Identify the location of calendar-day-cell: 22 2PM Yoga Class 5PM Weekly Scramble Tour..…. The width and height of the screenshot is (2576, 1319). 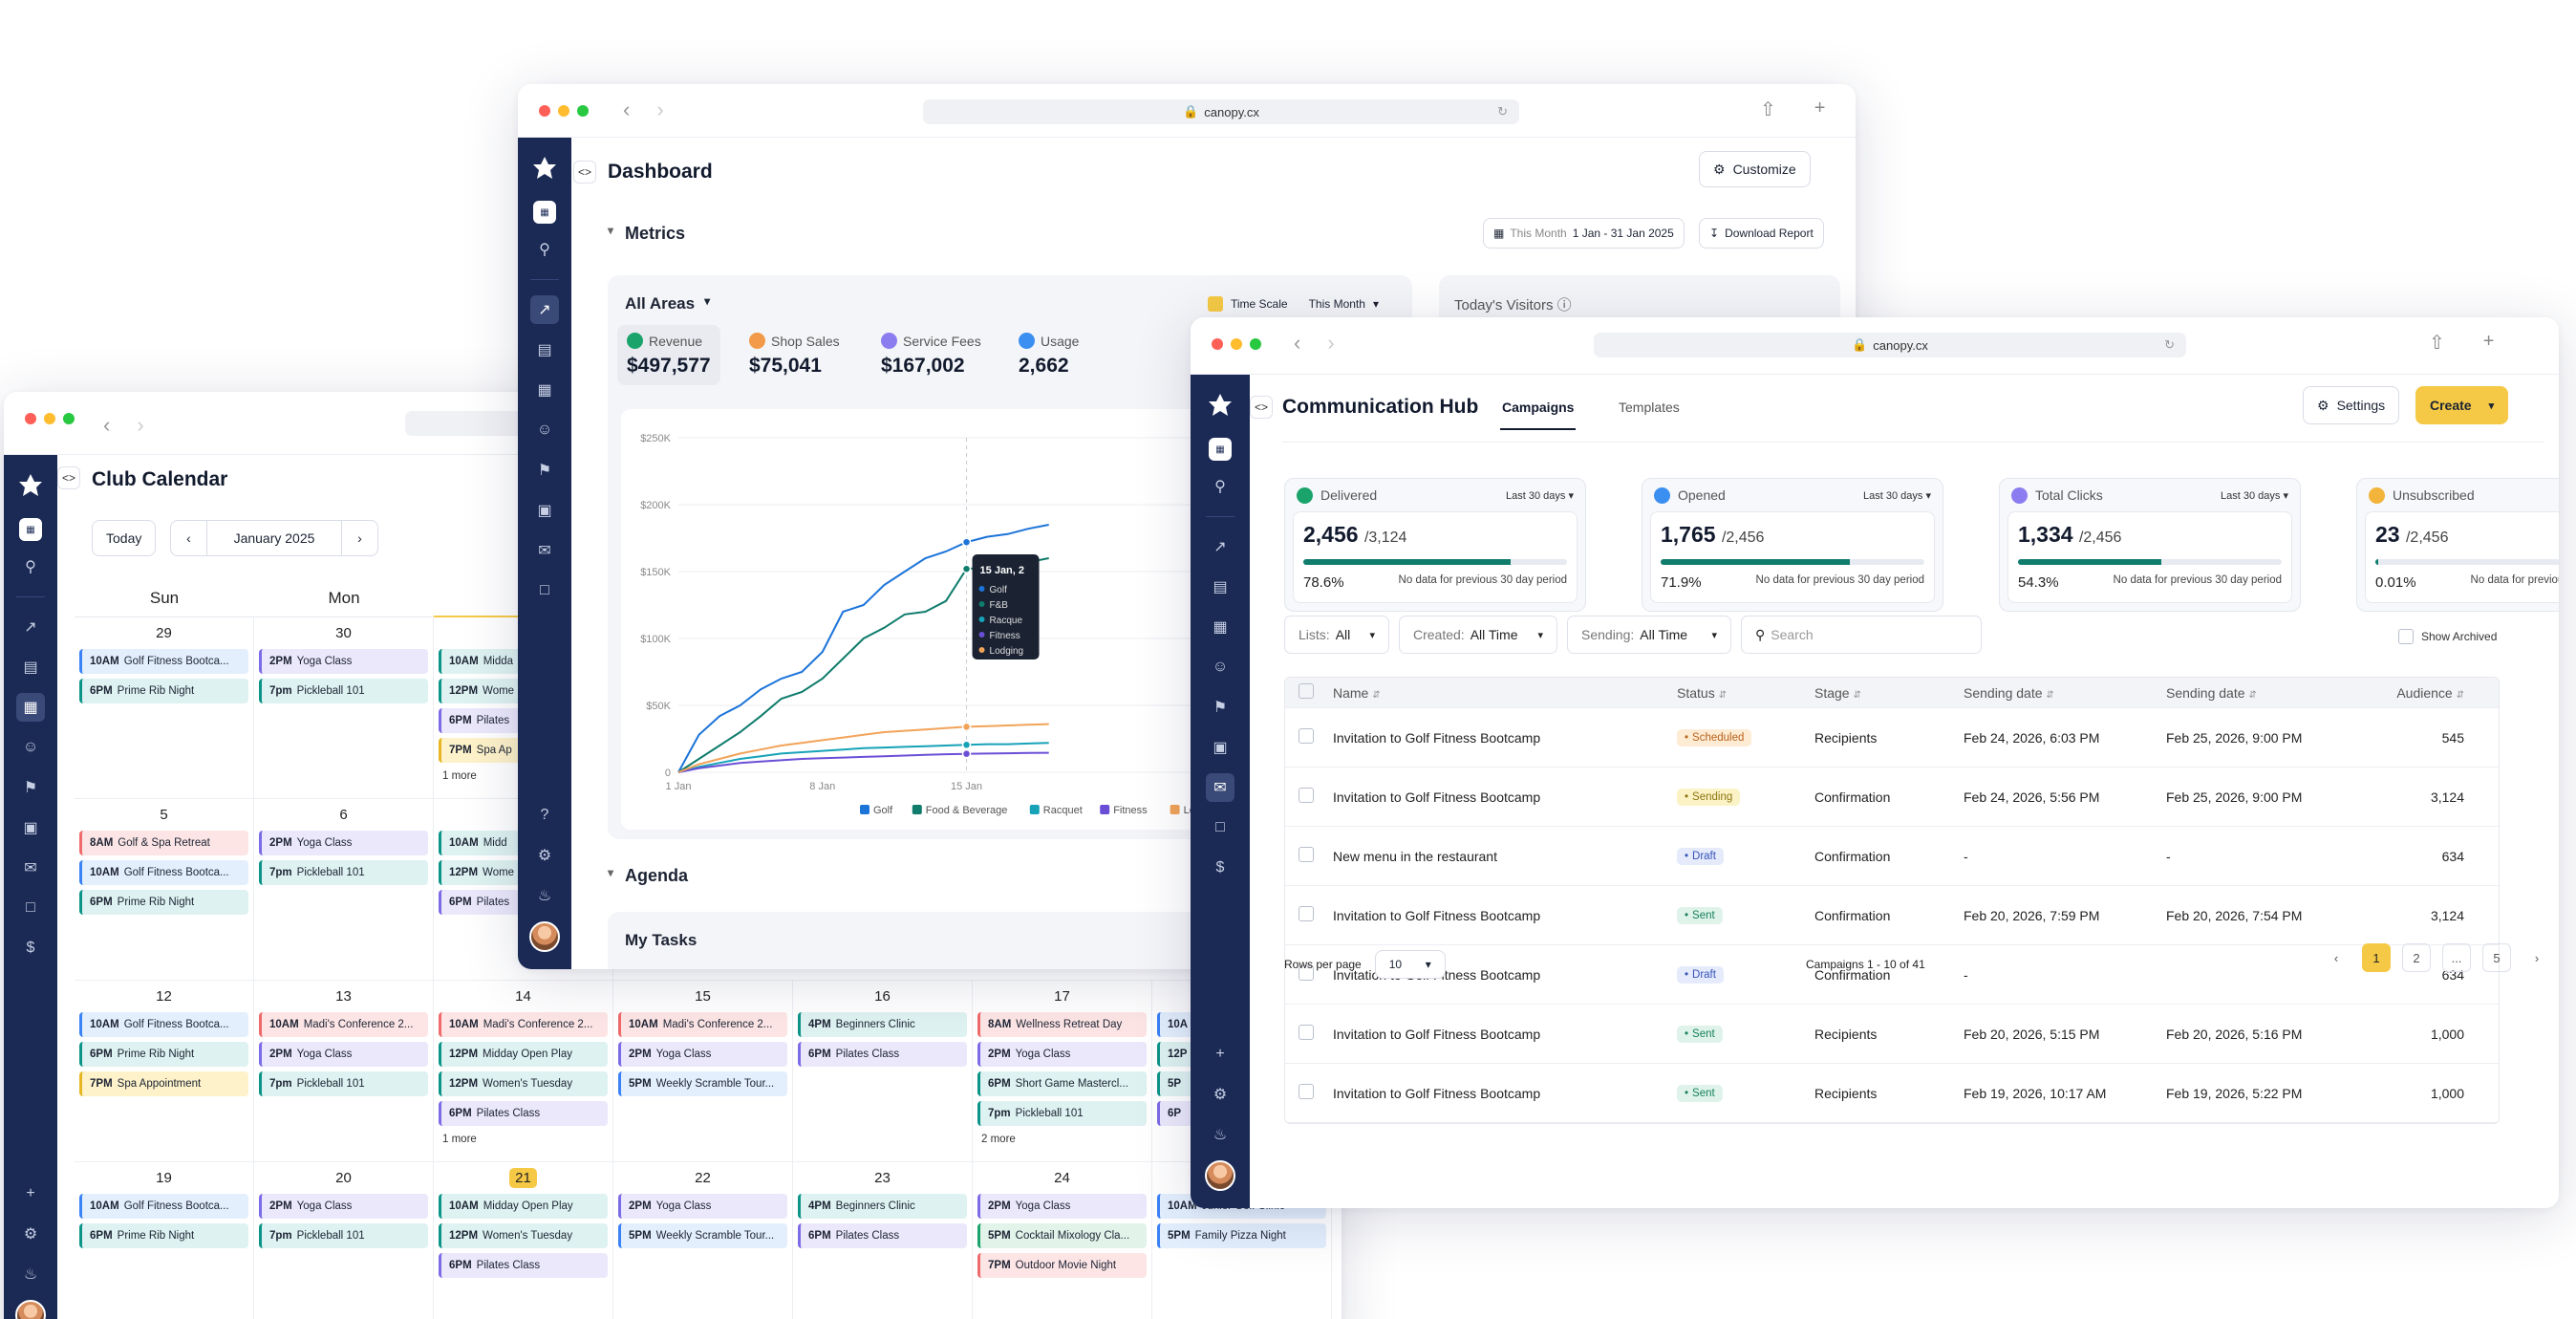
(703, 1240).